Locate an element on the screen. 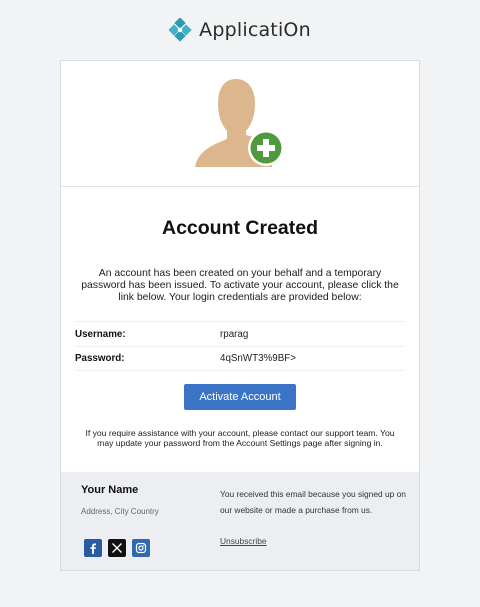 Image resolution: width=480 pixels, height=607 pixels. unsubscribe-link: Unsubscribe is located at coordinates (243, 541).